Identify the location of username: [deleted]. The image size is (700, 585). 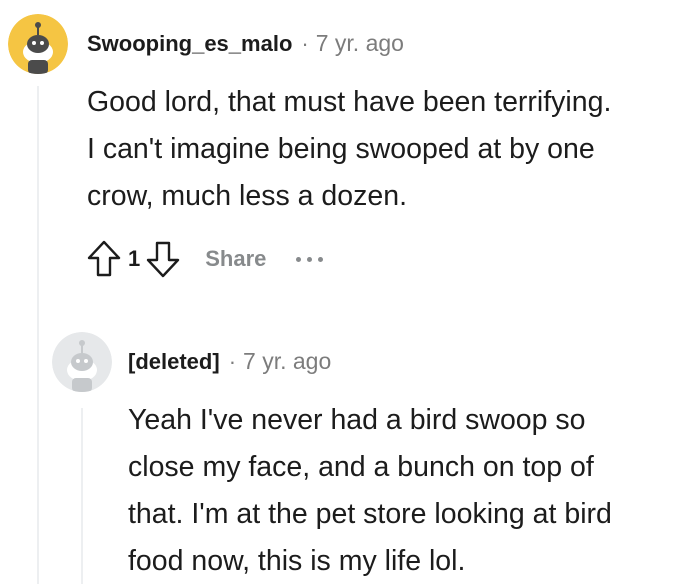
(174, 361).